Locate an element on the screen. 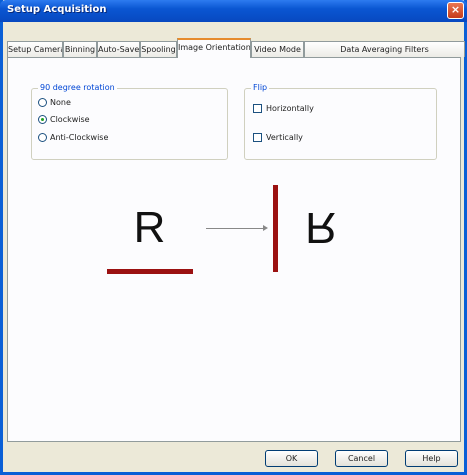  radio-none: None is located at coordinates (54, 102).